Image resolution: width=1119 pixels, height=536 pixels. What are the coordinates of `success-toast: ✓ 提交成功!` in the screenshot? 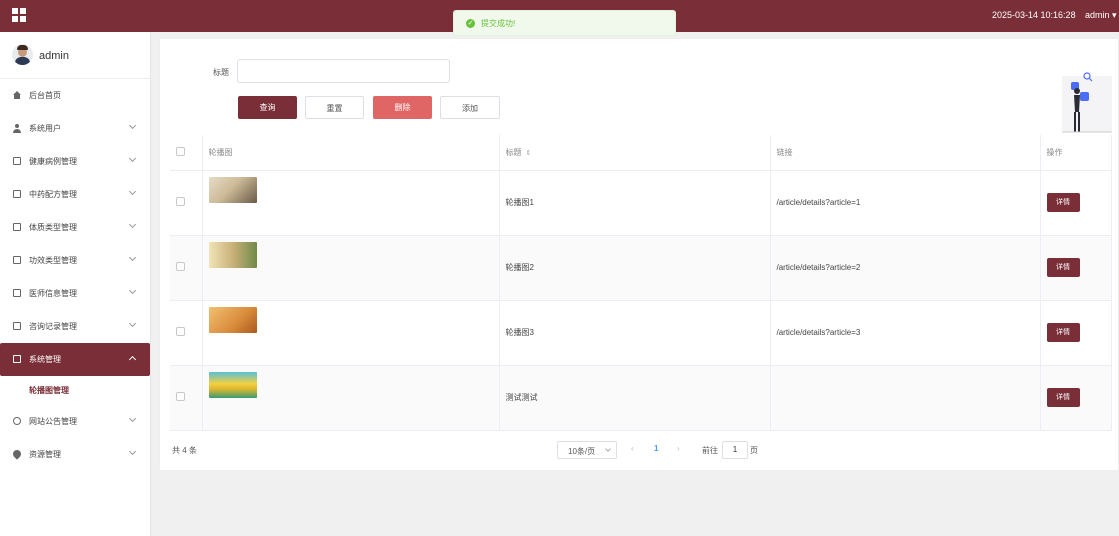 It's located at (564, 23).